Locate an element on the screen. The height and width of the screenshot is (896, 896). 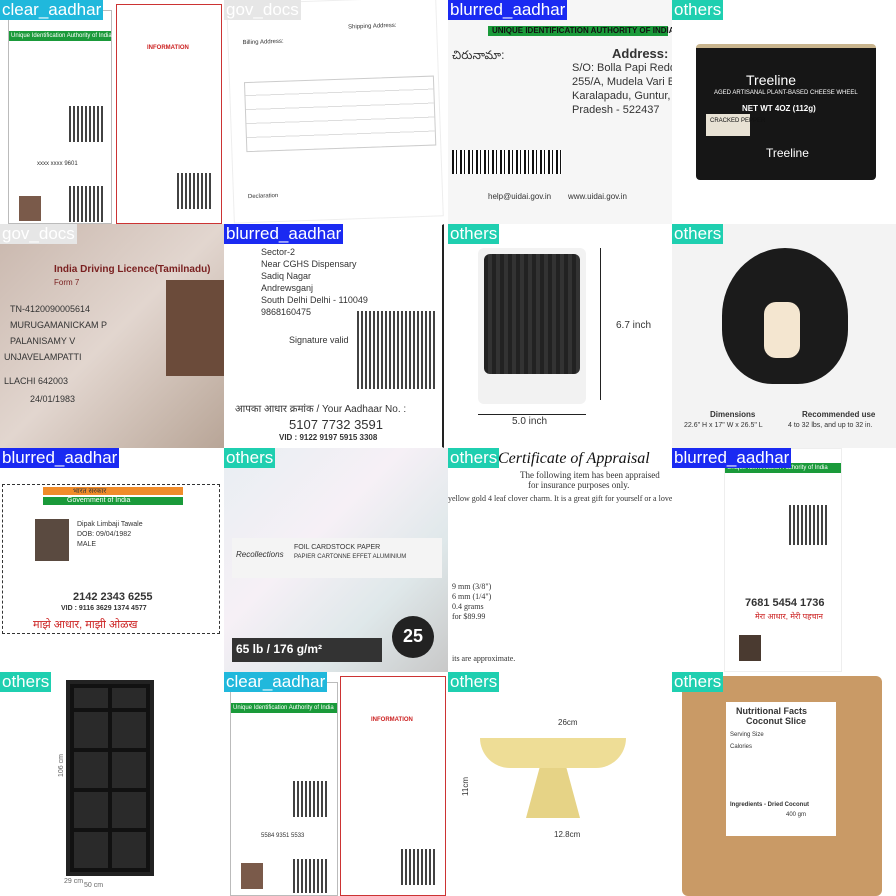
doc-text: for insurance purposes only. is located at coordinates (579, 485).